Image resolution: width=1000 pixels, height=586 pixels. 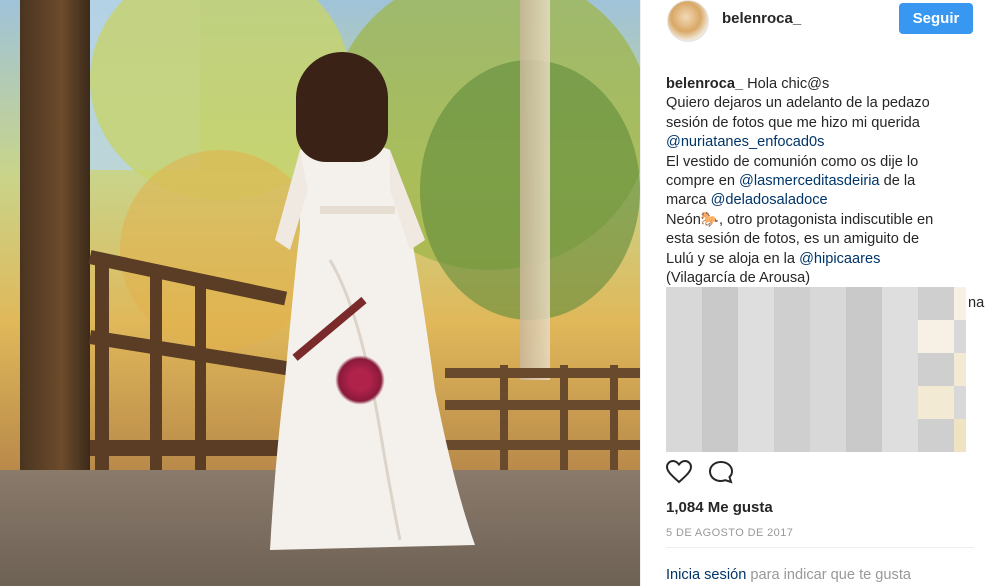 What do you see at coordinates (738, 278) in the screenshot?
I see `caption-line: (Vilagarcía de Arousa)` at bounding box center [738, 278].